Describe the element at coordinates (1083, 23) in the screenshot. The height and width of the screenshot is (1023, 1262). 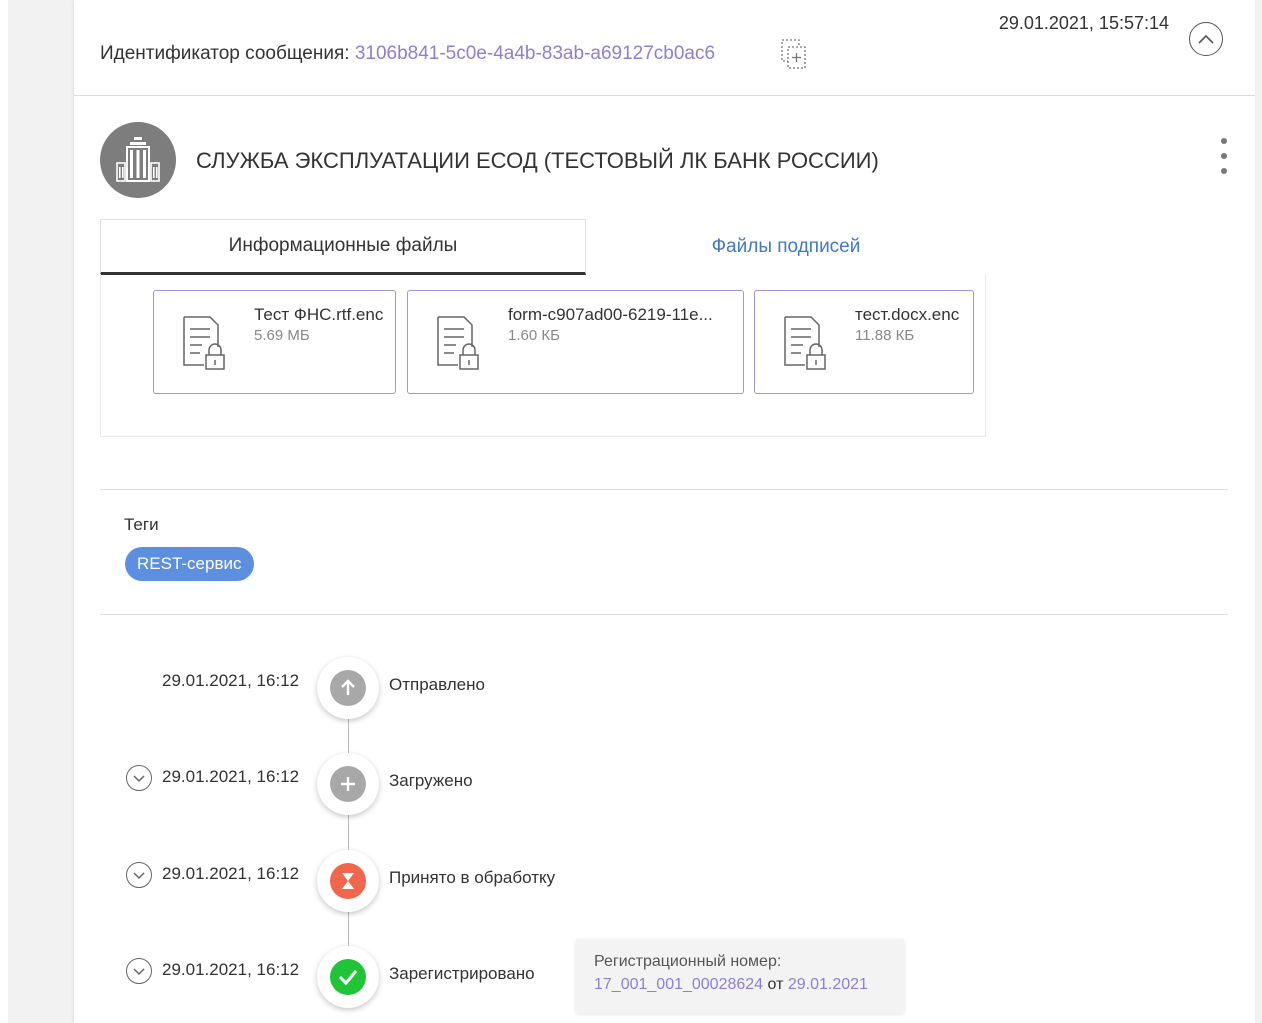
I see `message-timestamp: 29.01.2021, 15:57:14` at that location.